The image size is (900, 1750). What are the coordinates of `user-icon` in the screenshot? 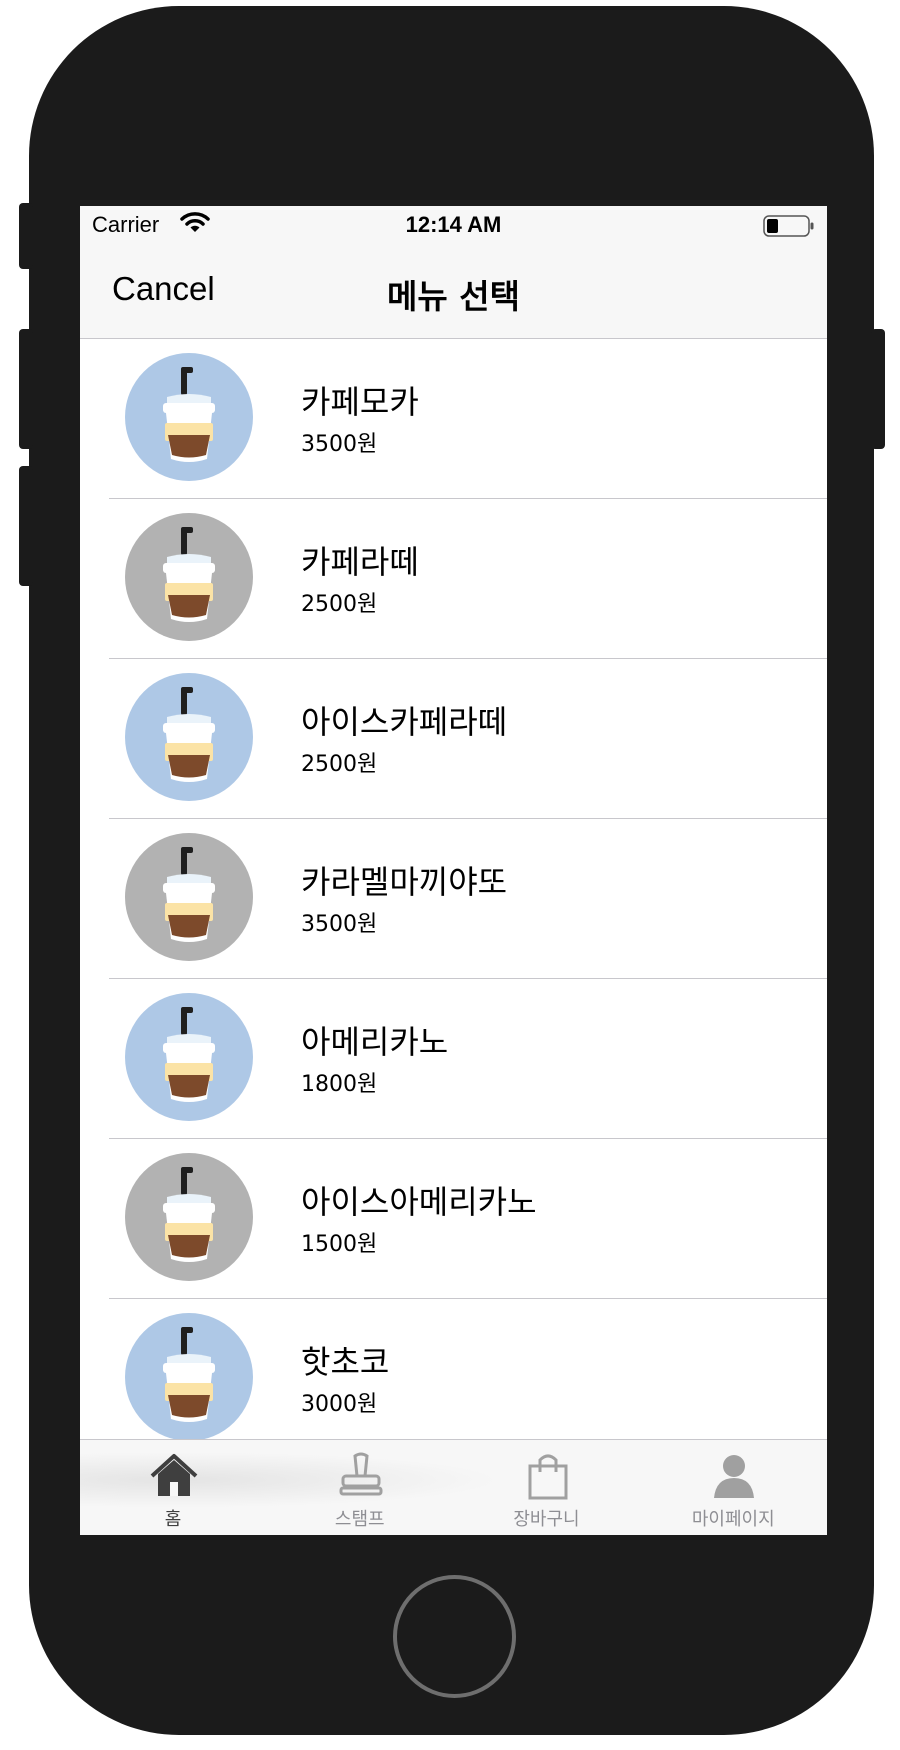 It's located at (734, 1476).